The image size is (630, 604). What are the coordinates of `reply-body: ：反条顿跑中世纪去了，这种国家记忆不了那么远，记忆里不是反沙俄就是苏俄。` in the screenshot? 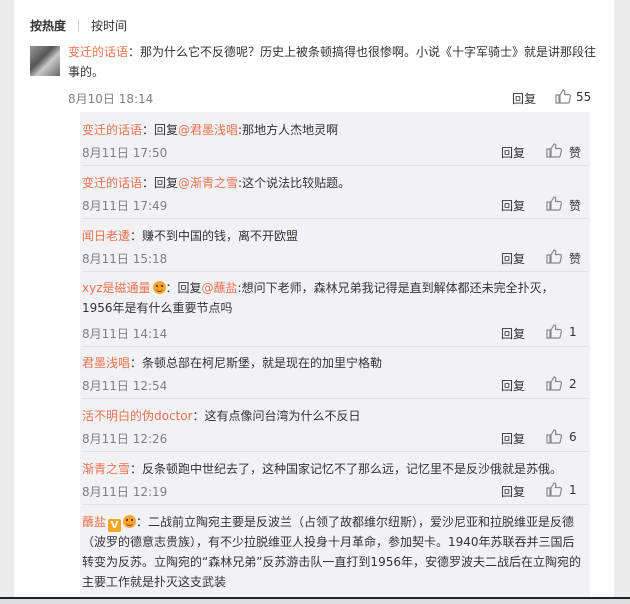 It's located at (346, 469).